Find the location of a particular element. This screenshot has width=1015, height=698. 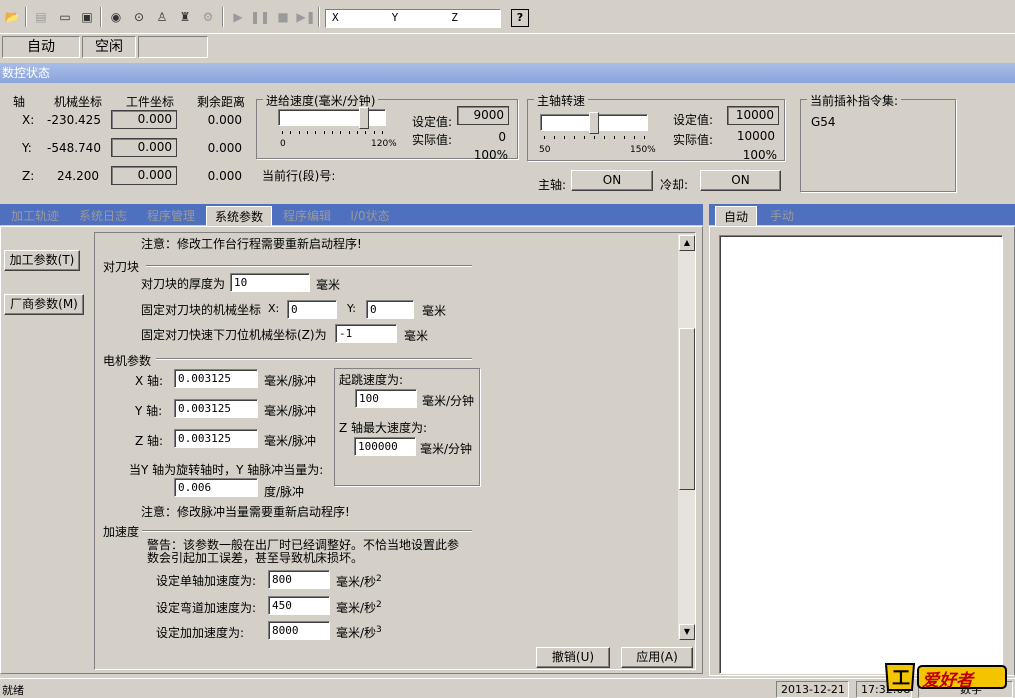

cnc-status-title: 数控状态 is located at coordinates (507, 73).